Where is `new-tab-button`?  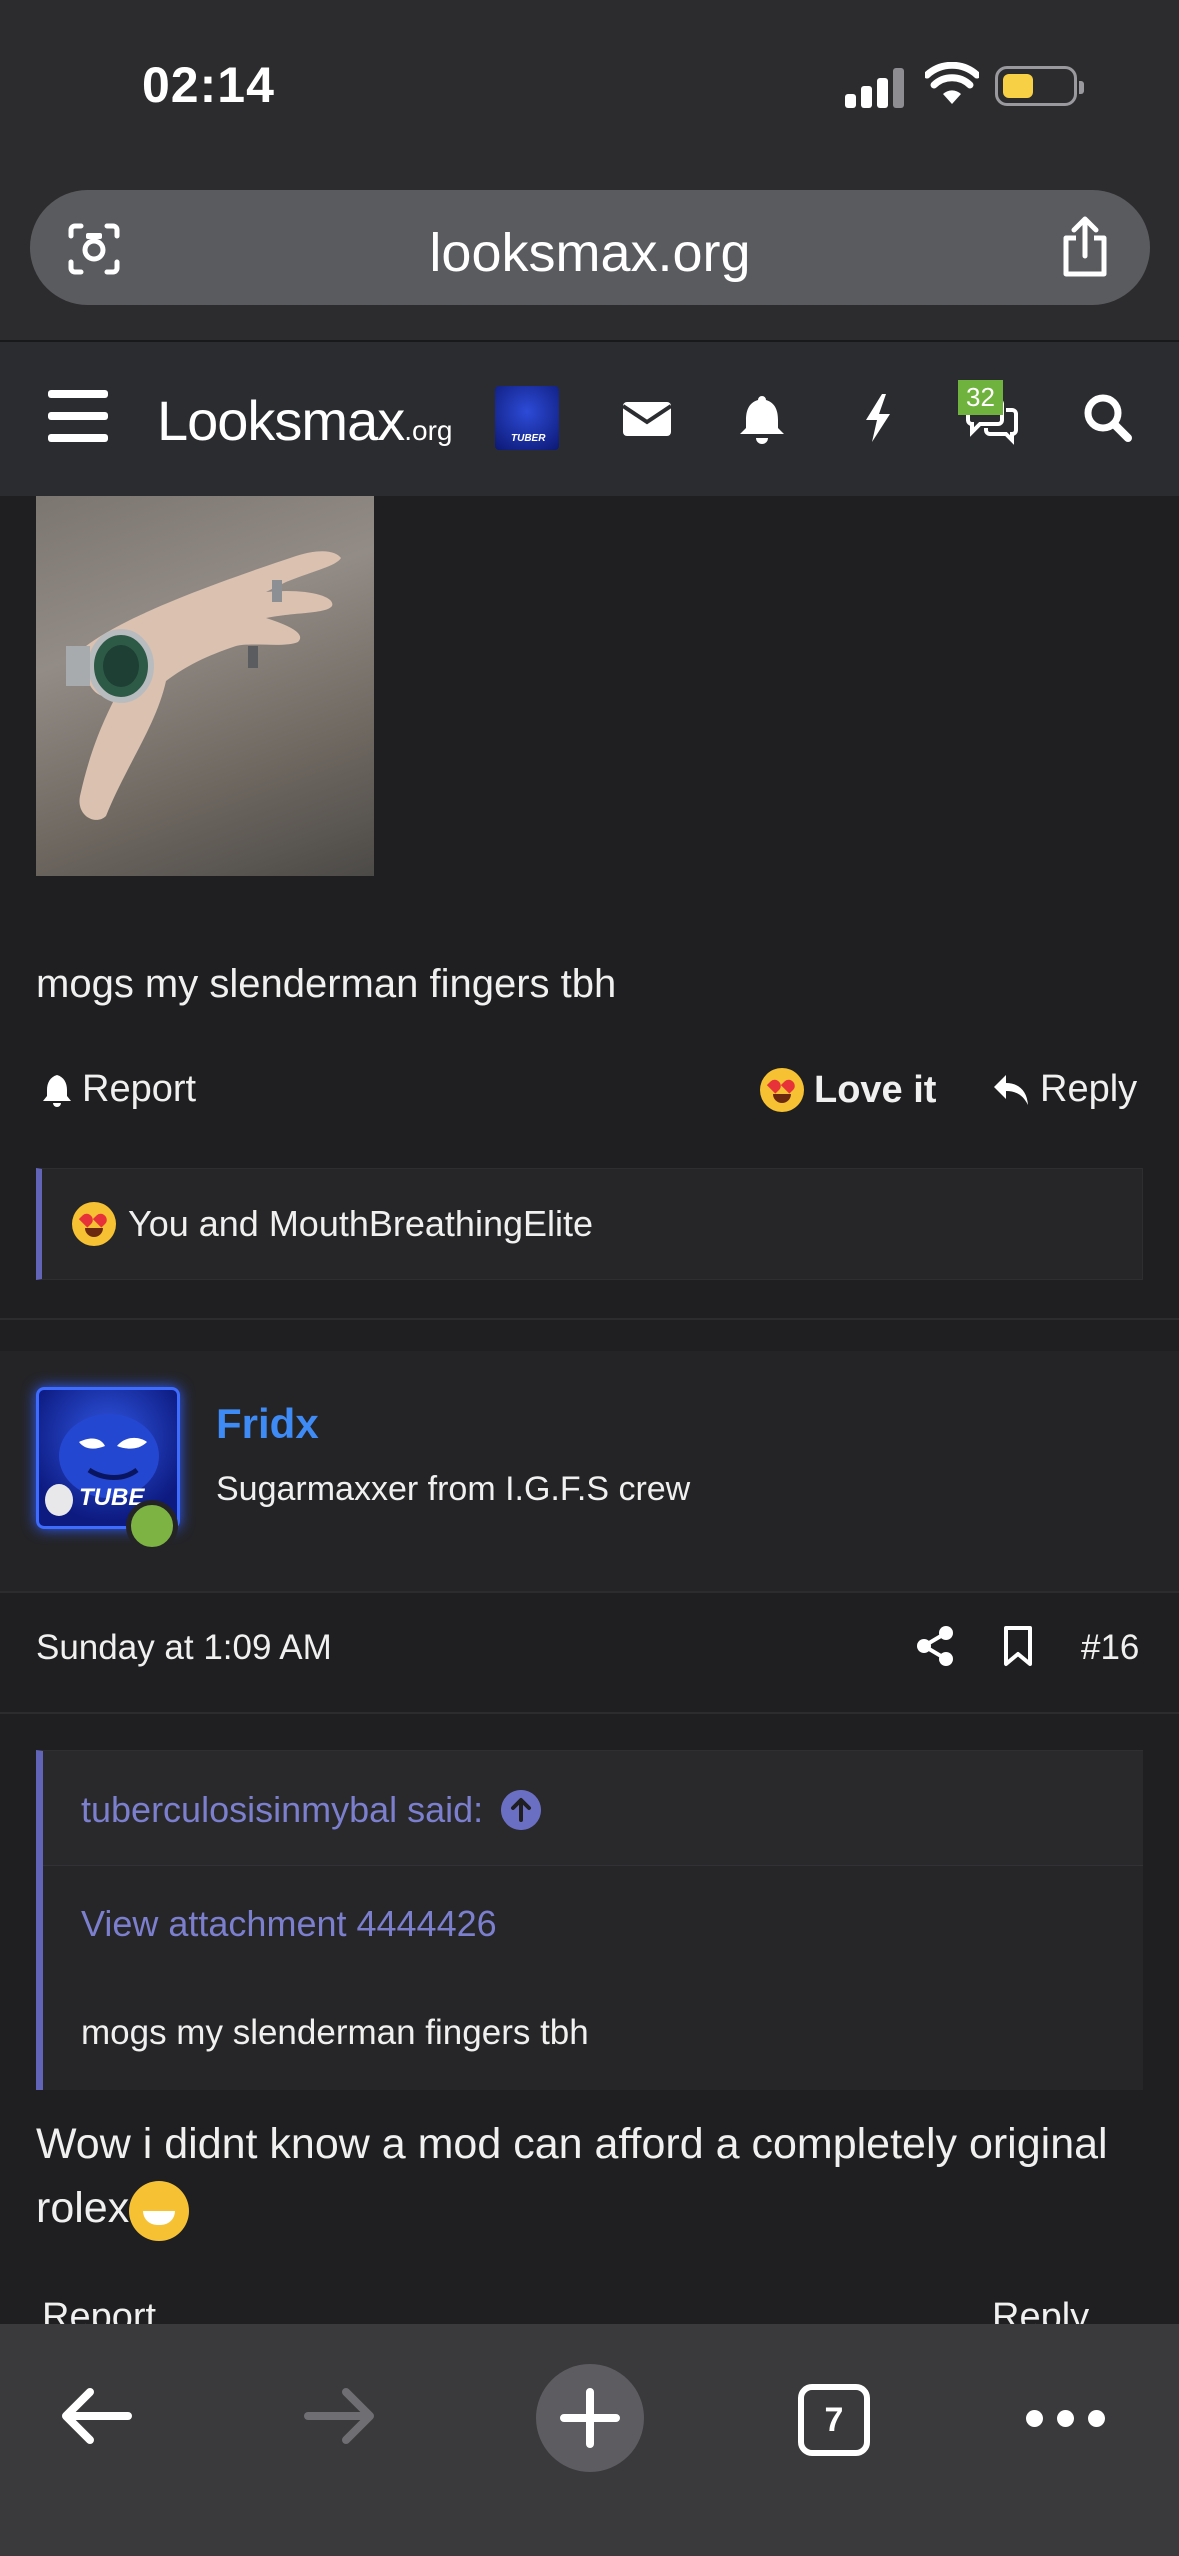 new-tab-button is located at coordinates (590, 2418).